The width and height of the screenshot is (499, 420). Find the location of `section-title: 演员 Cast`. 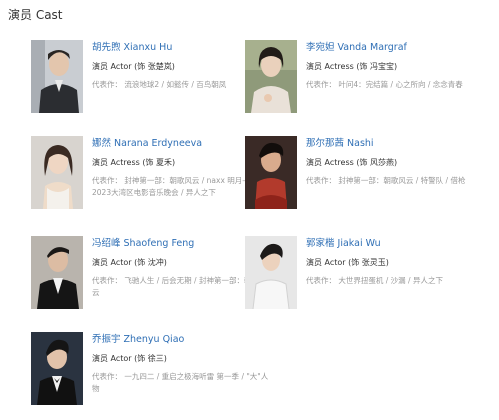

section-title: 演员 Cast is located at coordinates (35, 15).